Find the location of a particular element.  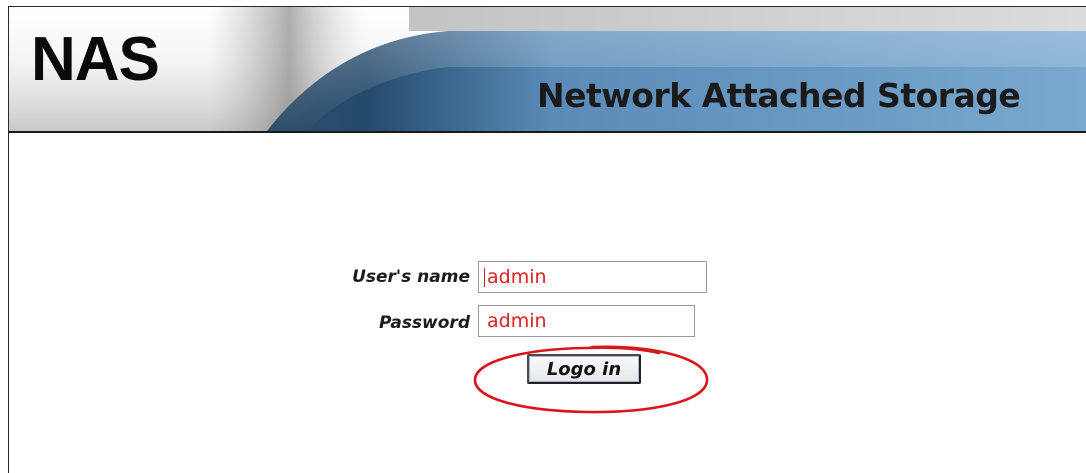

password-input is located at coordinates (586, 321).